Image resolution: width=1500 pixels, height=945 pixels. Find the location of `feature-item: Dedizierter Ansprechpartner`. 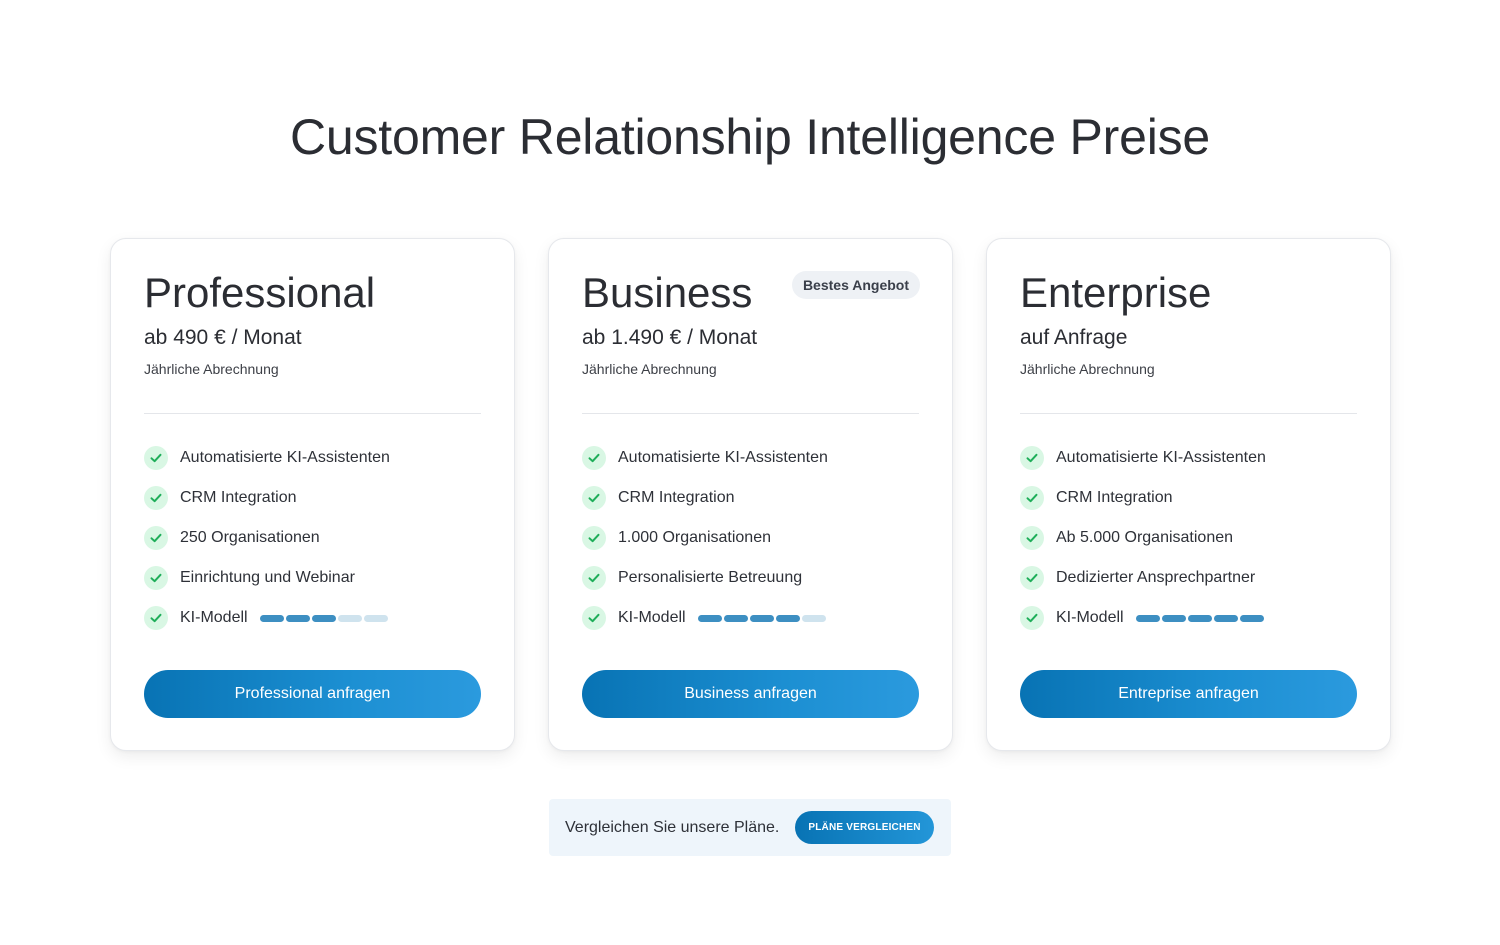

feature-item: Dedizierter Ansprechpartner is located at coordinates (1188, 578).